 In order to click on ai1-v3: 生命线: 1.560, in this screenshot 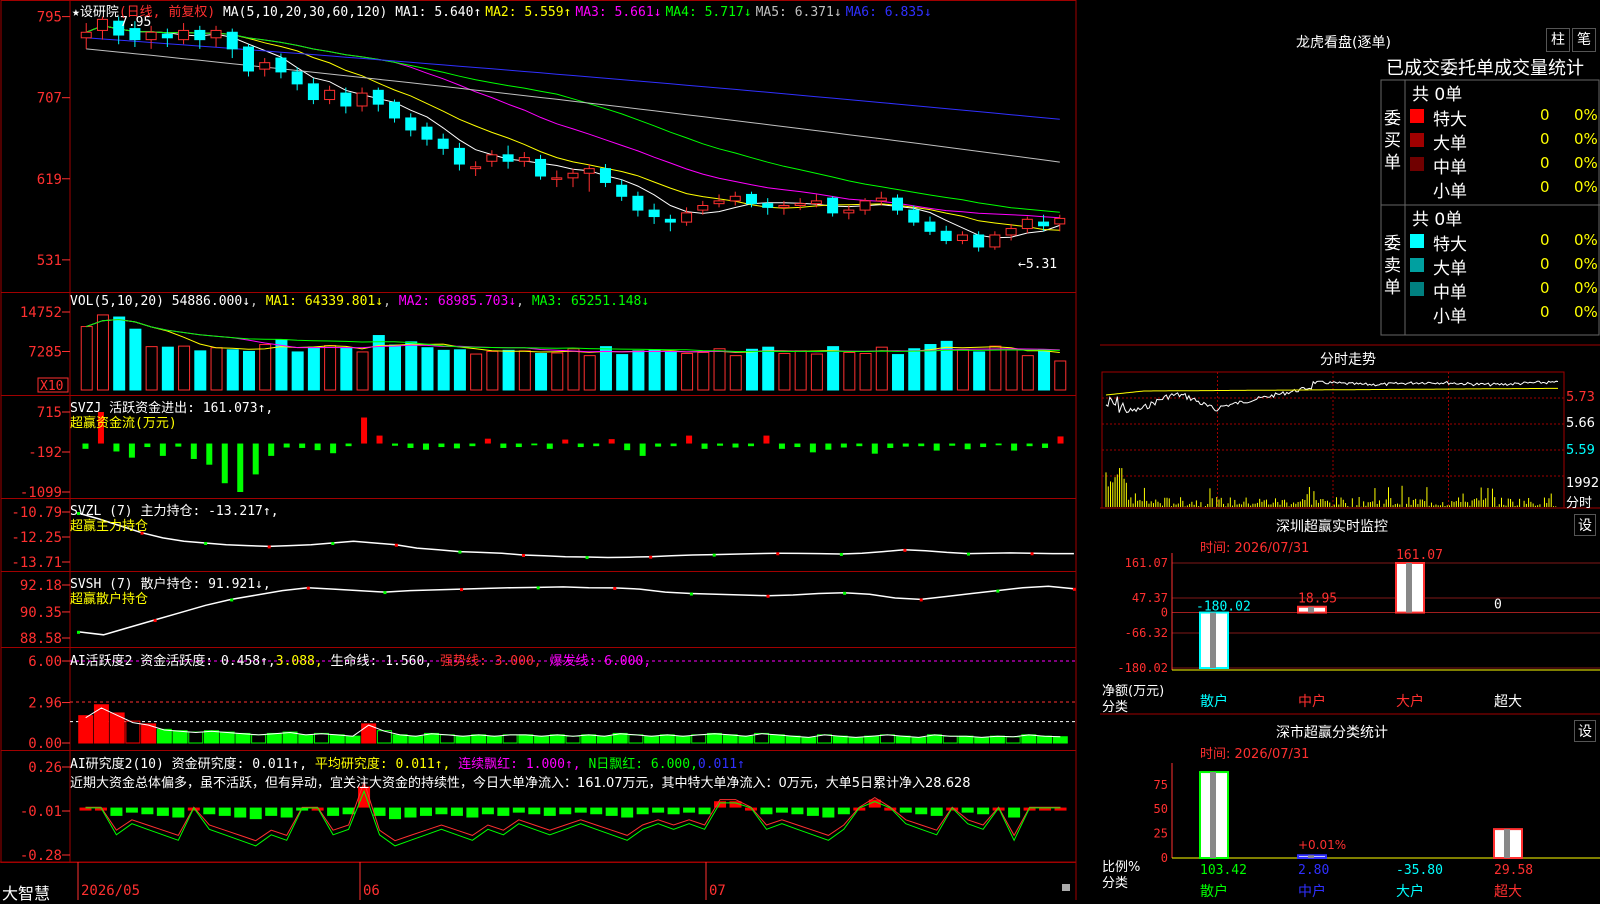, I will do `click(381, 661)`.